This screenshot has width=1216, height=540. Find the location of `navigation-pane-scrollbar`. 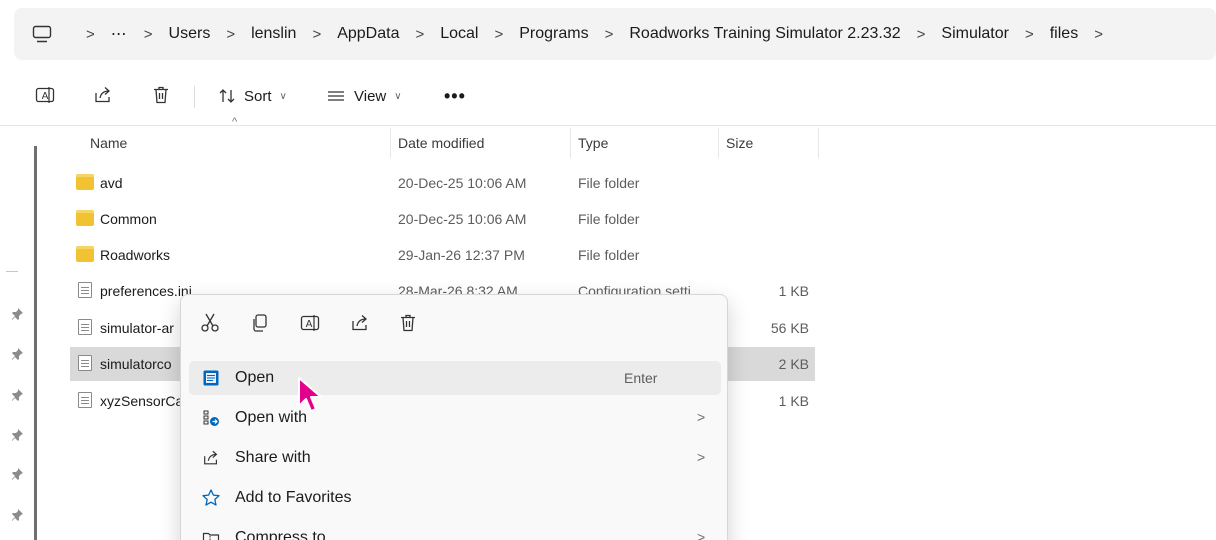

navigation-pane-scrollbar is located at coordinates (35, 343).